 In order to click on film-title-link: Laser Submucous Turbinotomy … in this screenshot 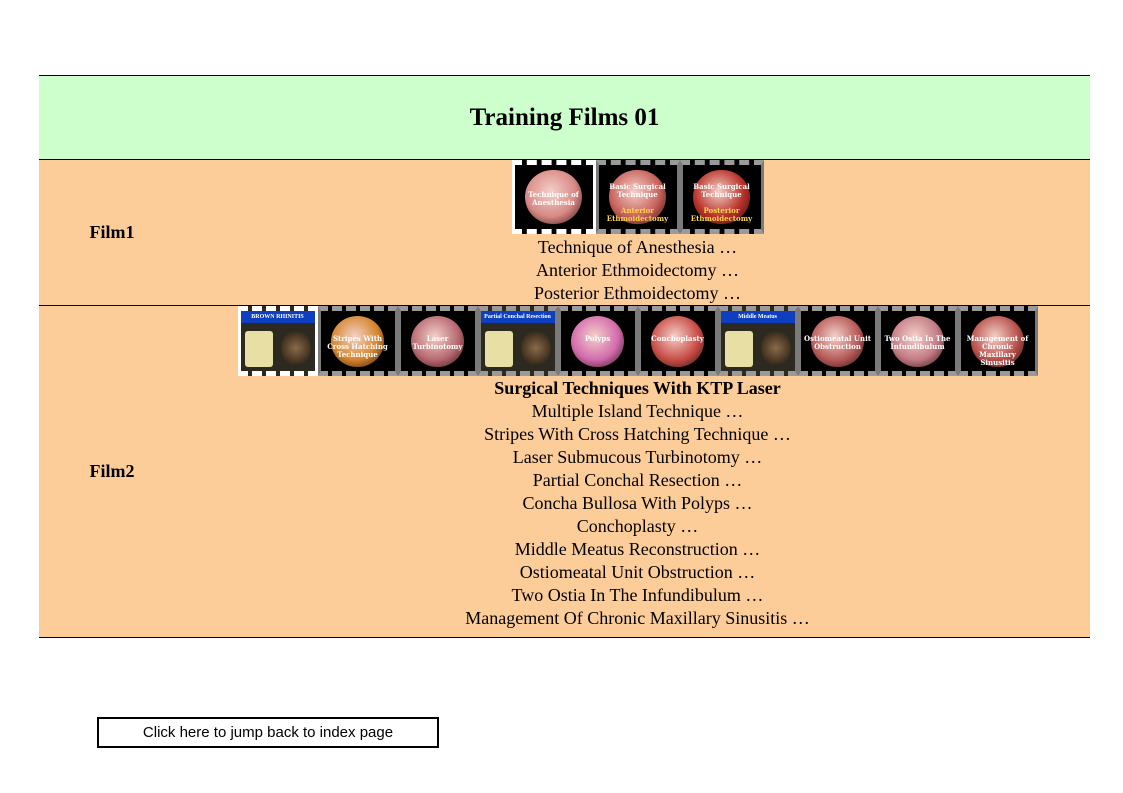, I will do `click(637, 457)`.